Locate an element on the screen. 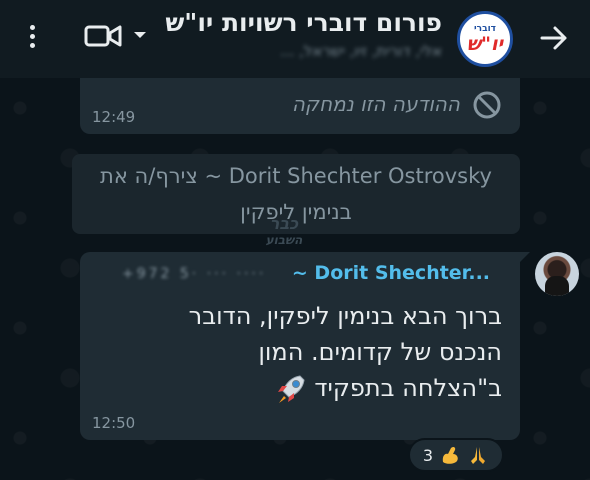 The image size is (590, 480). rocket-emoji-icon is located at coordinates (291, 389).